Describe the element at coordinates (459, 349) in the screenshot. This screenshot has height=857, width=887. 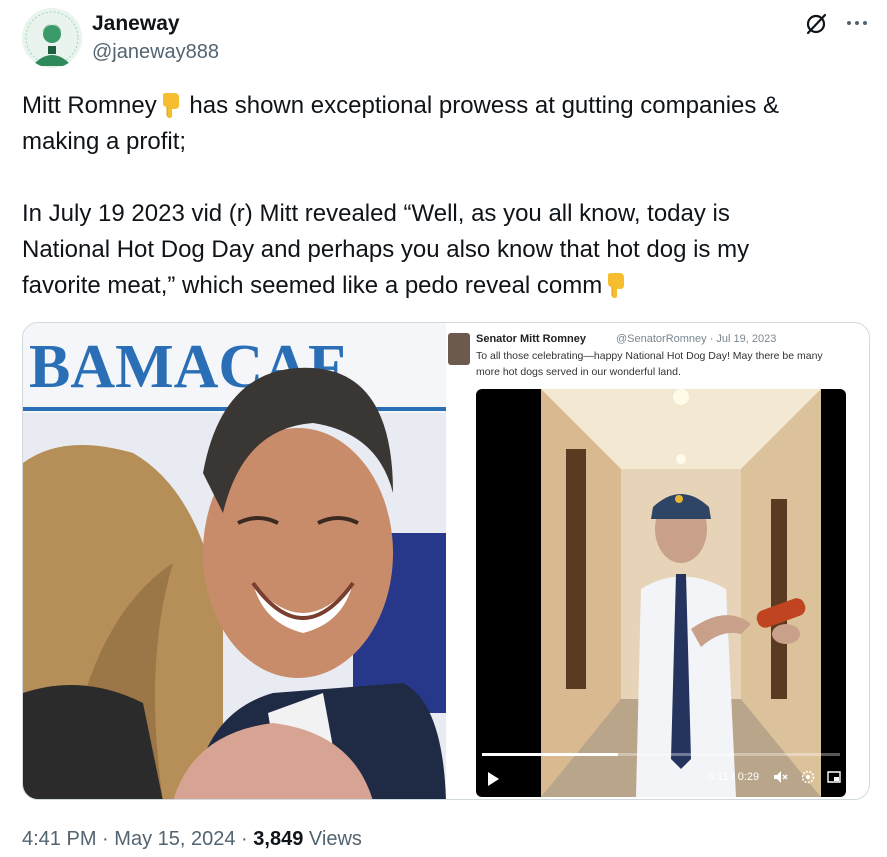
I see `embedded-avatar` at that location.